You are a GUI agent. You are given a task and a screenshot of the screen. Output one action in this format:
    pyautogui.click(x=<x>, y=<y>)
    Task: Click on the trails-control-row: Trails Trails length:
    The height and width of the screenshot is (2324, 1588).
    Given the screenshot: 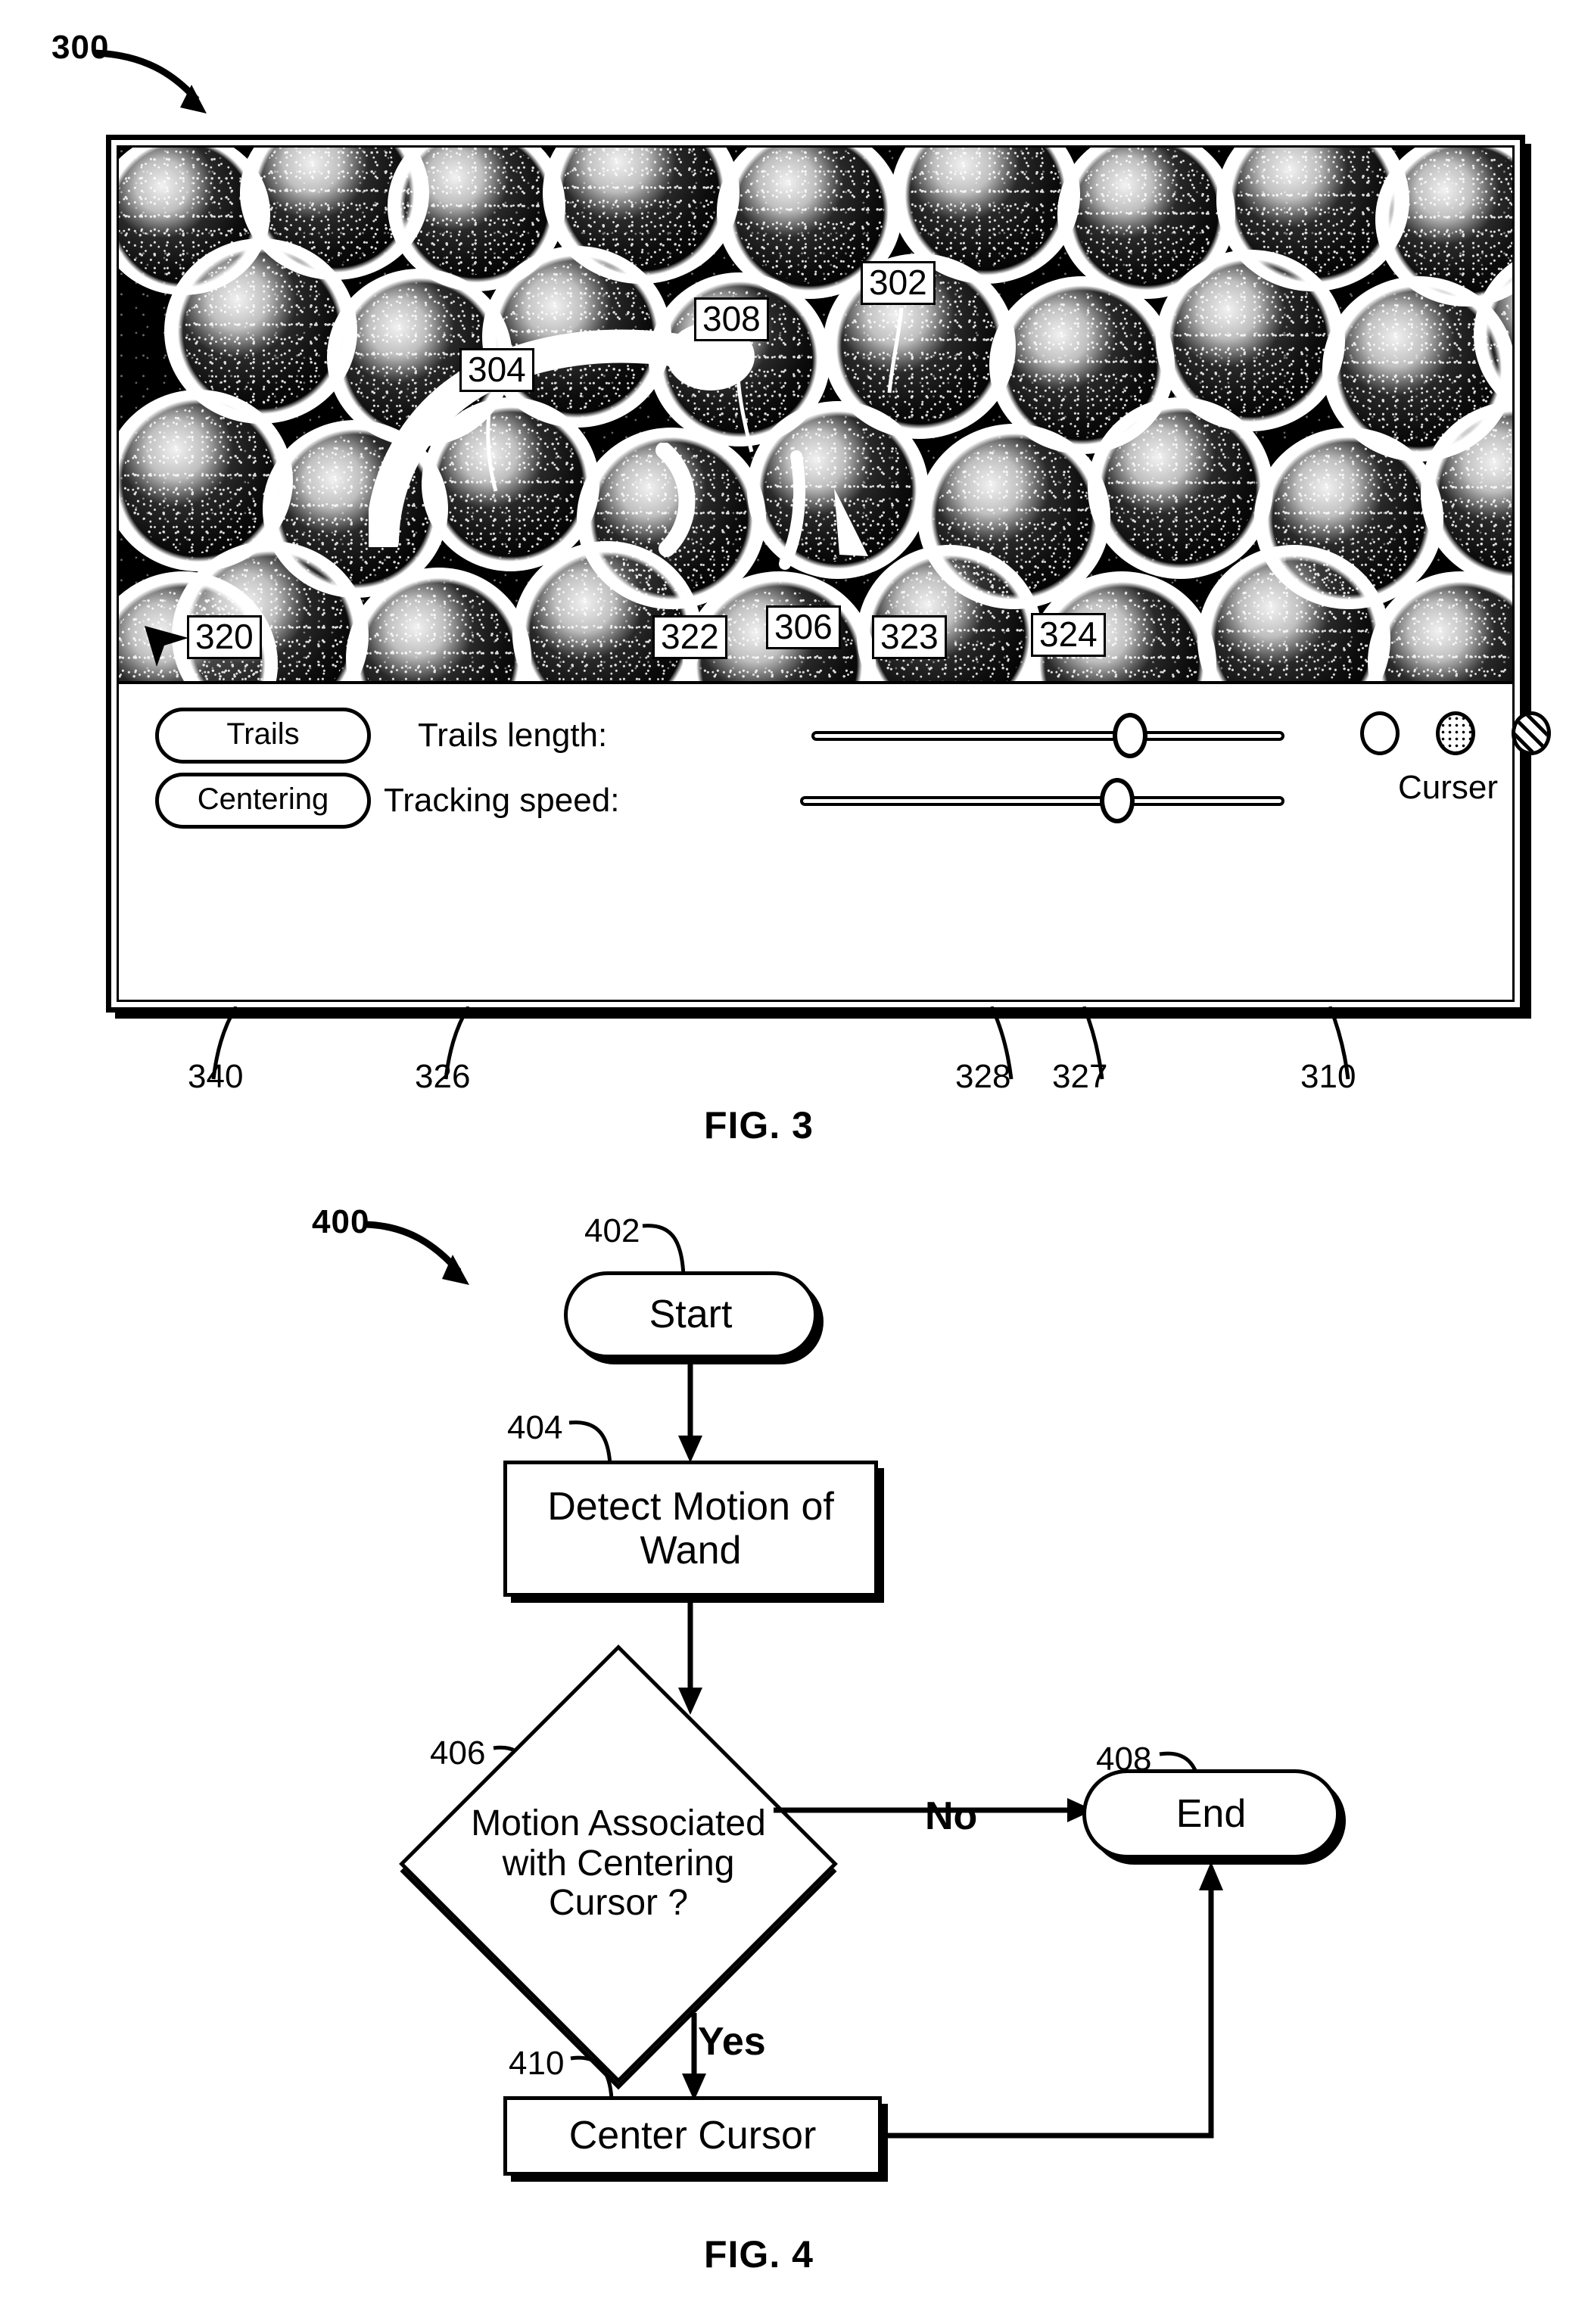 What is the action you would take?
    pyautogui.click(x=835, y=736)
    